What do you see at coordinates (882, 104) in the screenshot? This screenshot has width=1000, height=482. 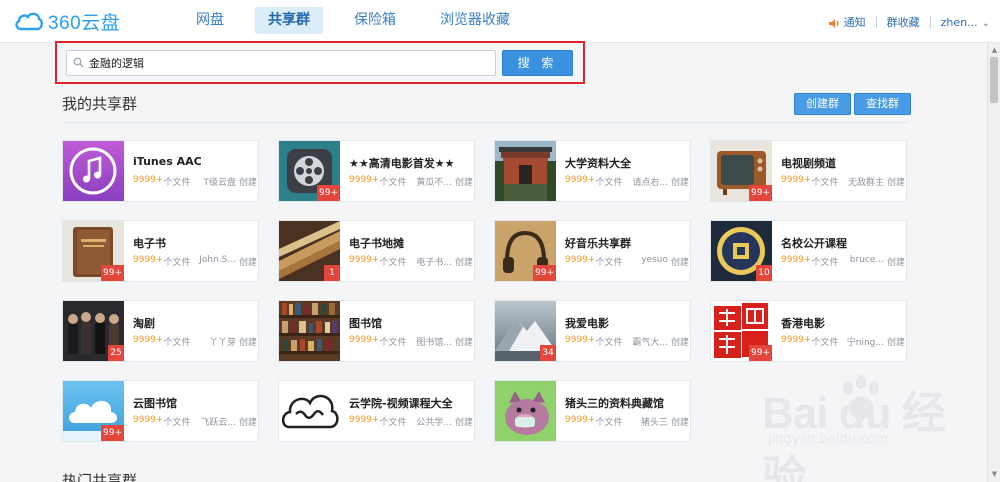 I see `find-group-button: 查找群` at bounding box center [882, 104].